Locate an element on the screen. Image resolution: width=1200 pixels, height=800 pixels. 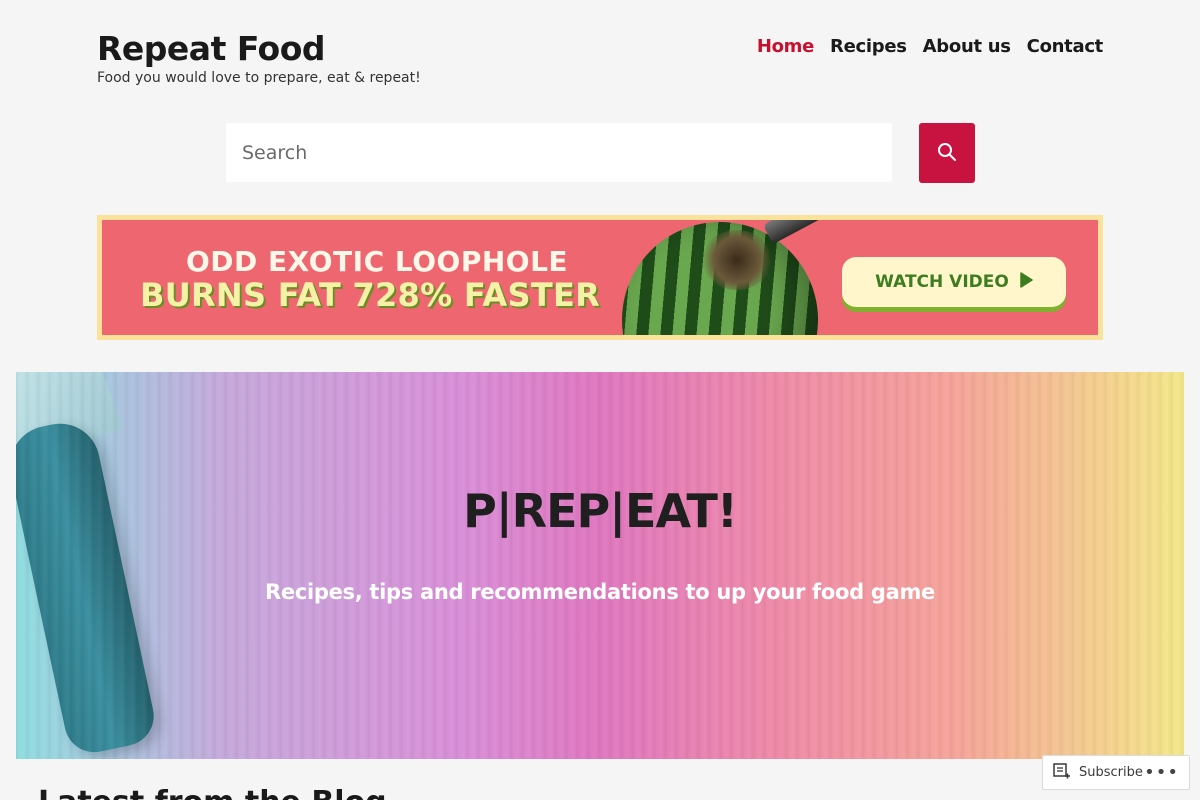
search-icon is located at coordinates (947, 153).